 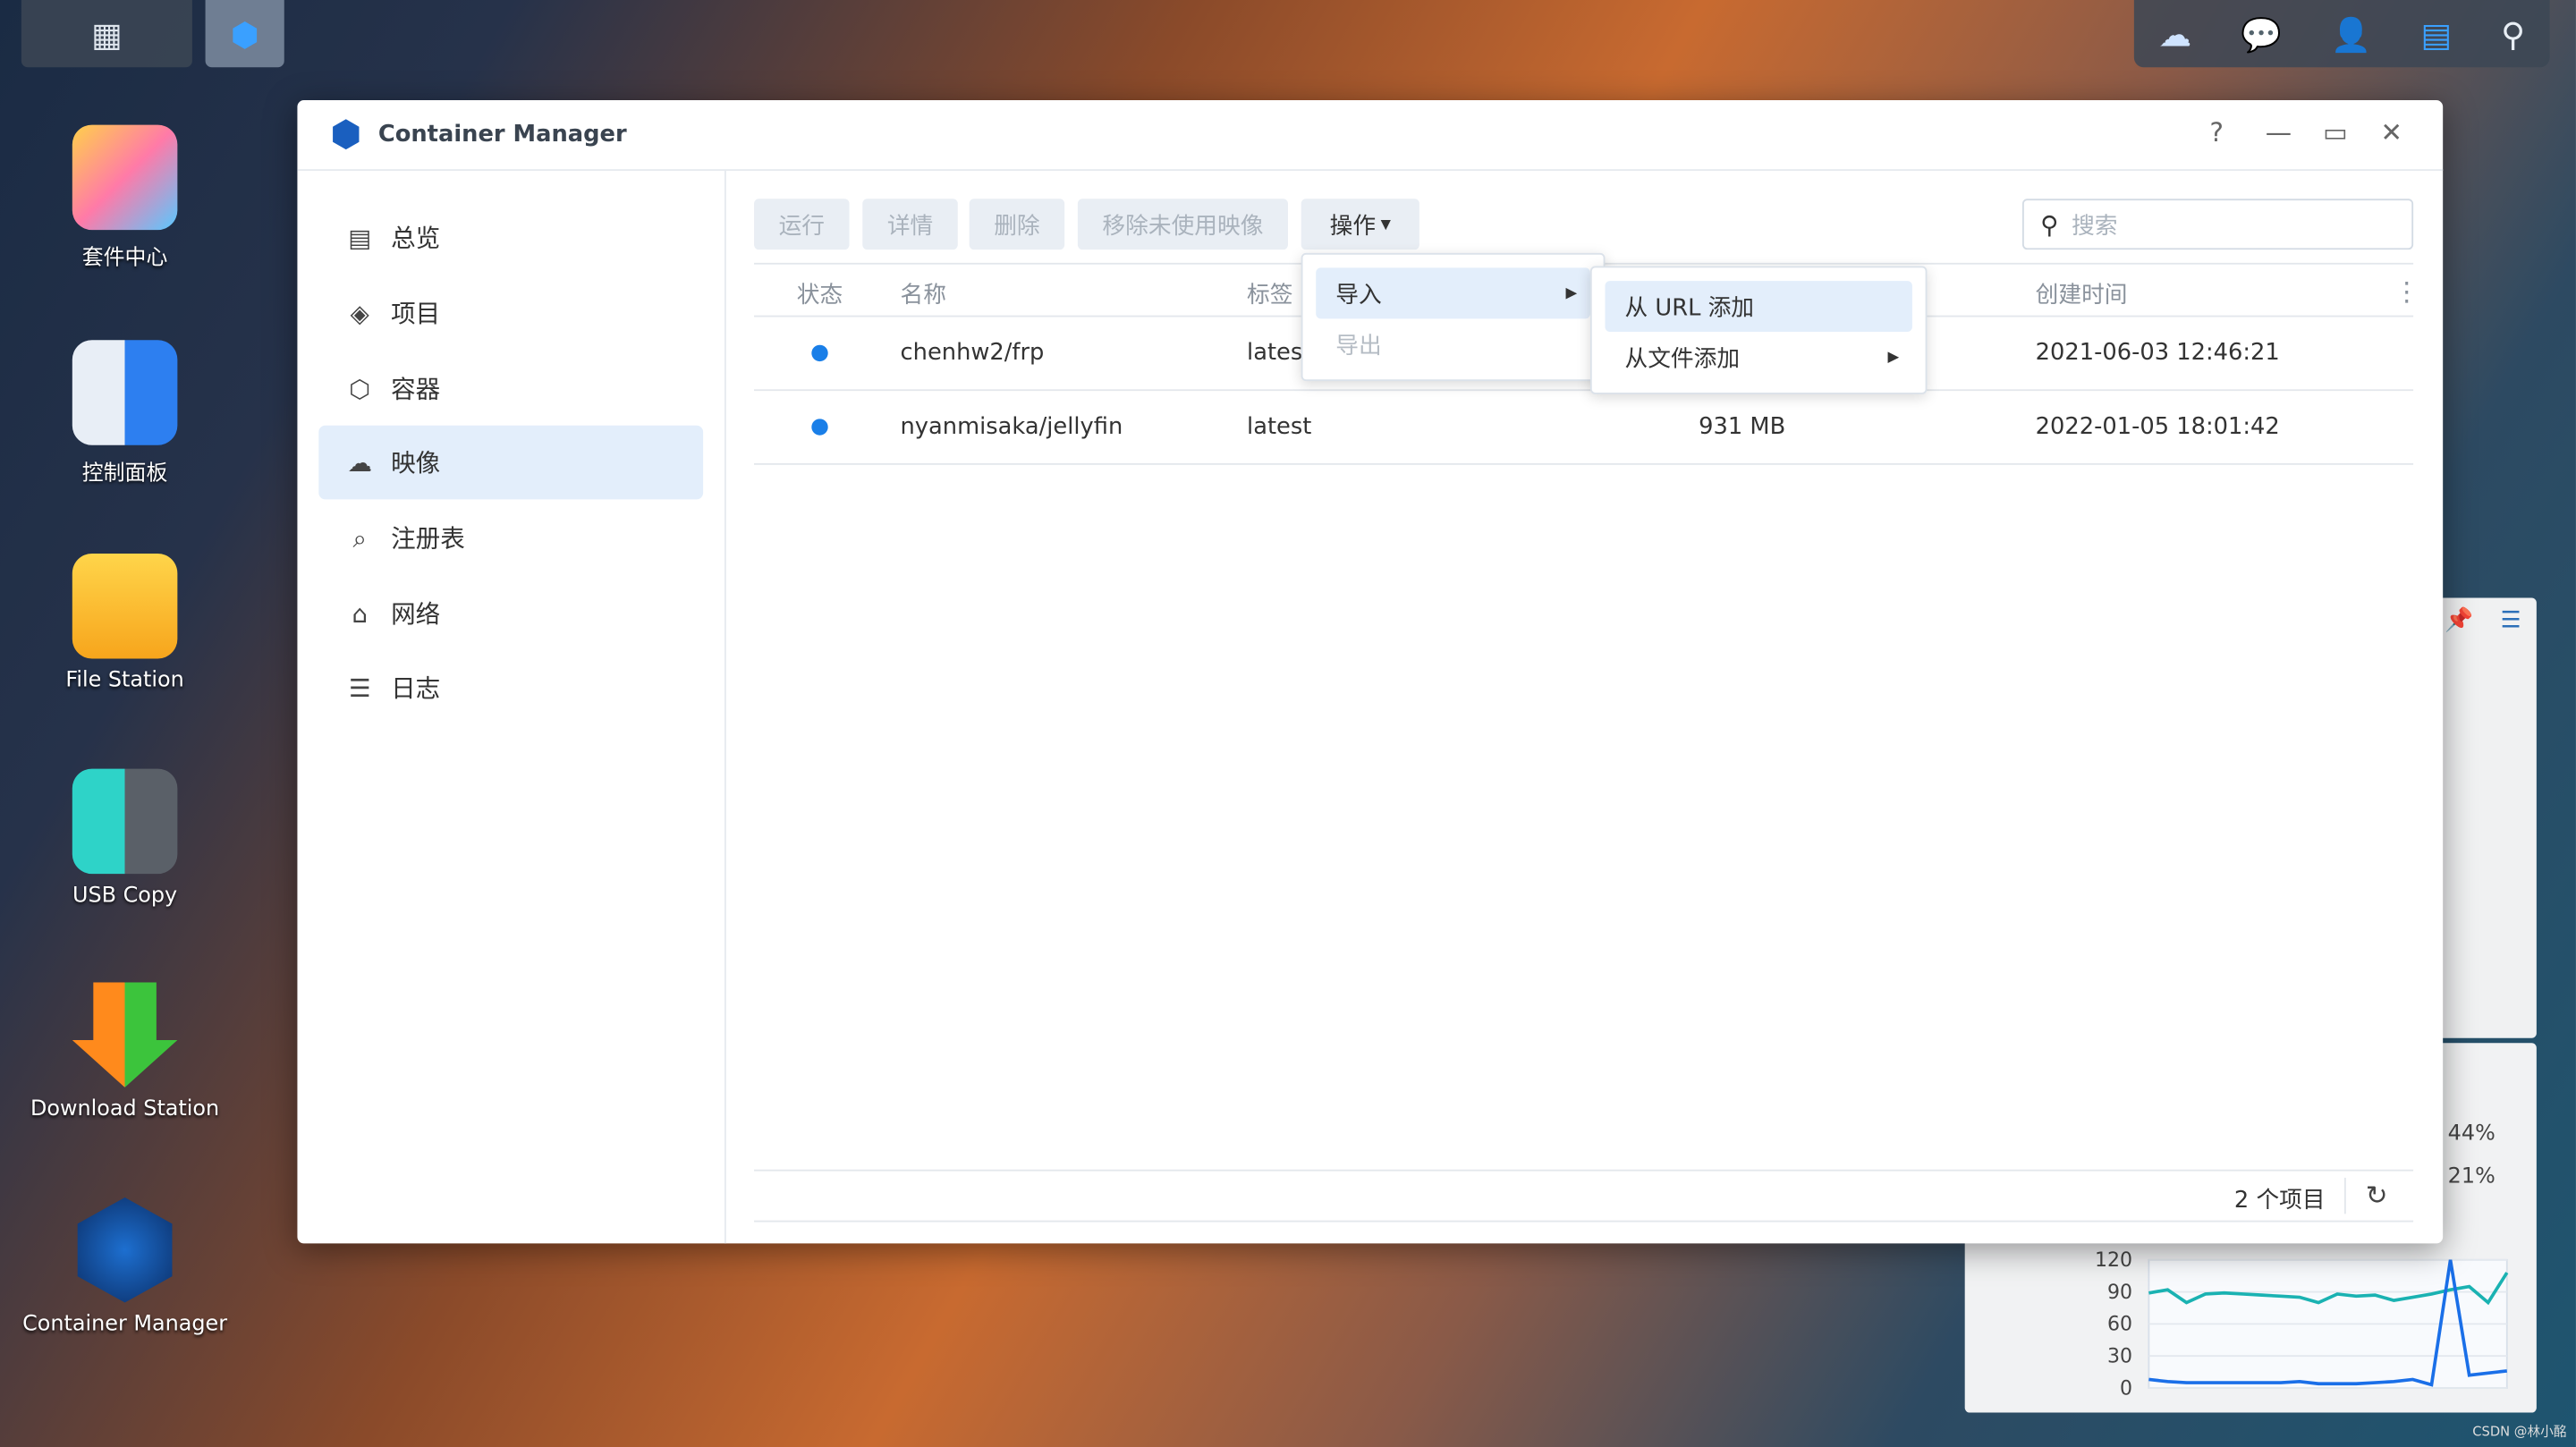 What do you see at coordinates (125, 606) in the screenshot?
I see `folder-icon` at bounding box center [125, 606].